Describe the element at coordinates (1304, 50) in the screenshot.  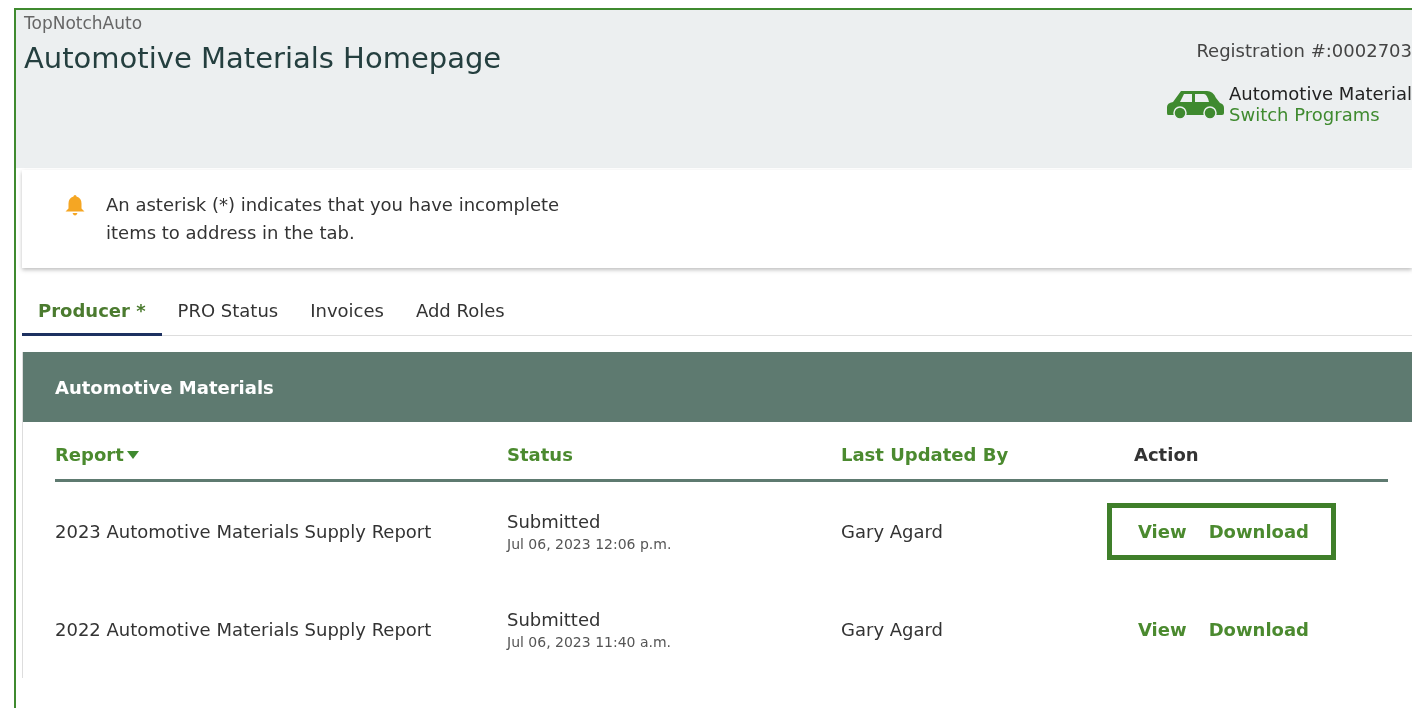
I see `registration-number: Registration #:0002703` at that location.